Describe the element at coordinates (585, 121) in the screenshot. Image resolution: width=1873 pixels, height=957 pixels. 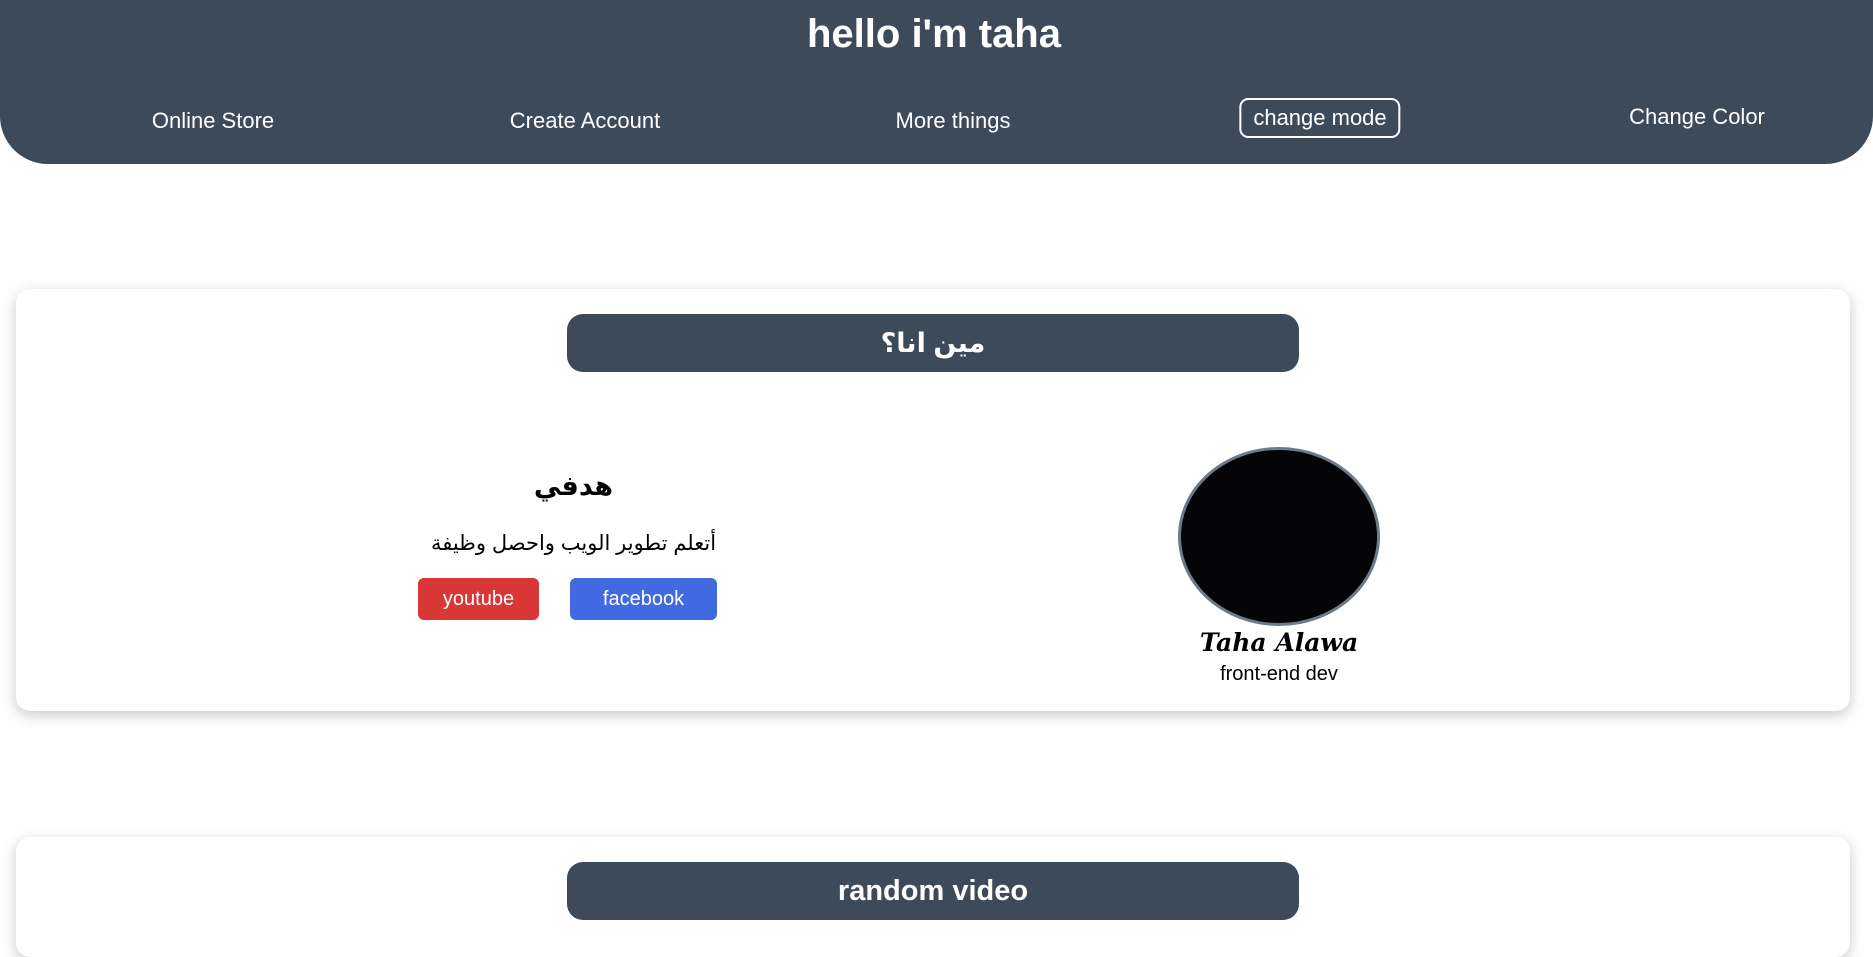
I see `nav-create-account: Create Account` at that location.